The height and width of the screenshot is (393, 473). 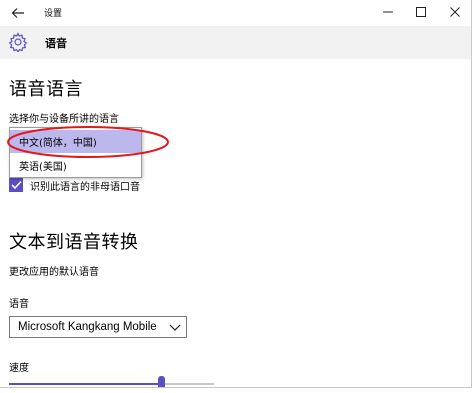 What do you see at coordinates (75, 141) in the screenshot?
I see `language-option-chinese: 中文(简体，中国)` at bounding box center [75, 141].